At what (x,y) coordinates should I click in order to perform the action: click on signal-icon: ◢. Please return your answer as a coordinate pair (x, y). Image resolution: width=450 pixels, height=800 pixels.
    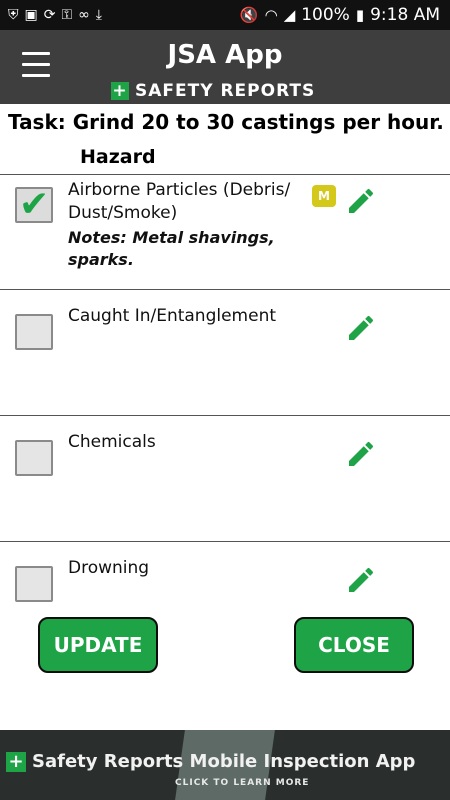
    Looking at the image, I should click on (289, 15).